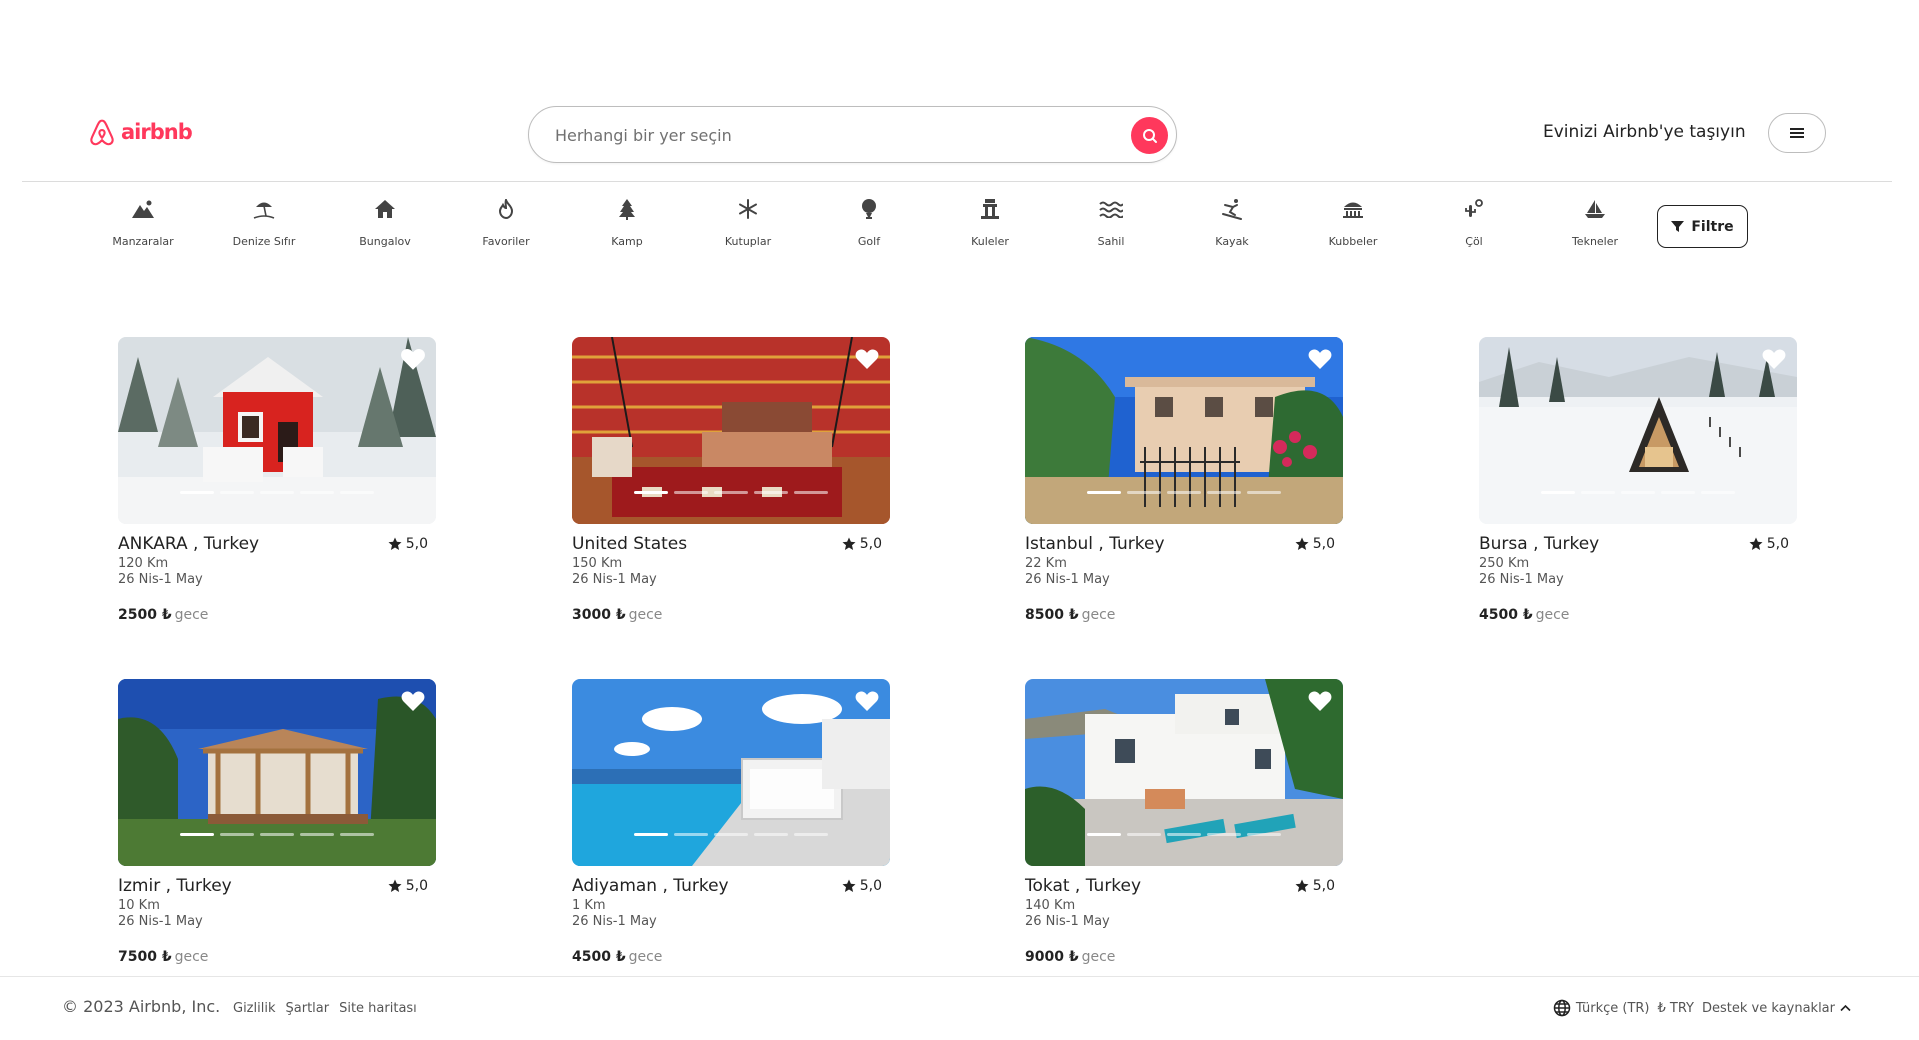 This screenshot has width=1919, height=1040. Describe the element at coordinates (617, 615) in the screenshot. I see `listing-price: 3000 ₺ gece` at that location.